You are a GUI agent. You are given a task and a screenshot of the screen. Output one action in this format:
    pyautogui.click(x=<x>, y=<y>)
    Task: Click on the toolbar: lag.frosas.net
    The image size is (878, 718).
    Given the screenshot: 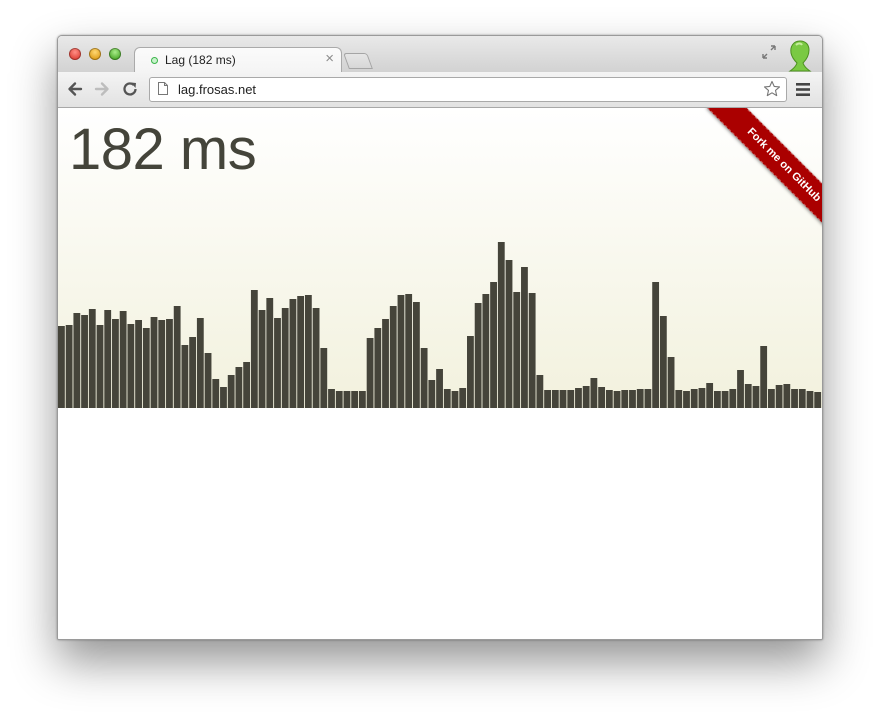 What is the action you would take?
    pyautogui.click(x=440, y=90)
    